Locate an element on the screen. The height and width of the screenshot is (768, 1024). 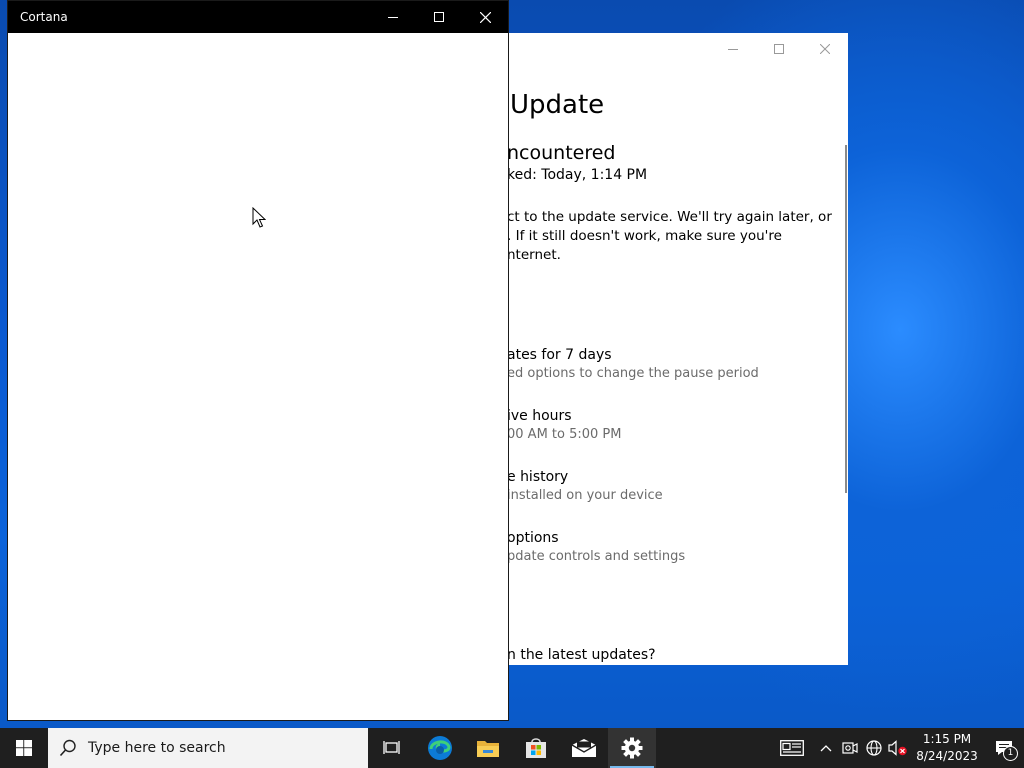
action-center-button: 1 is located at coordinates (1004, 748).